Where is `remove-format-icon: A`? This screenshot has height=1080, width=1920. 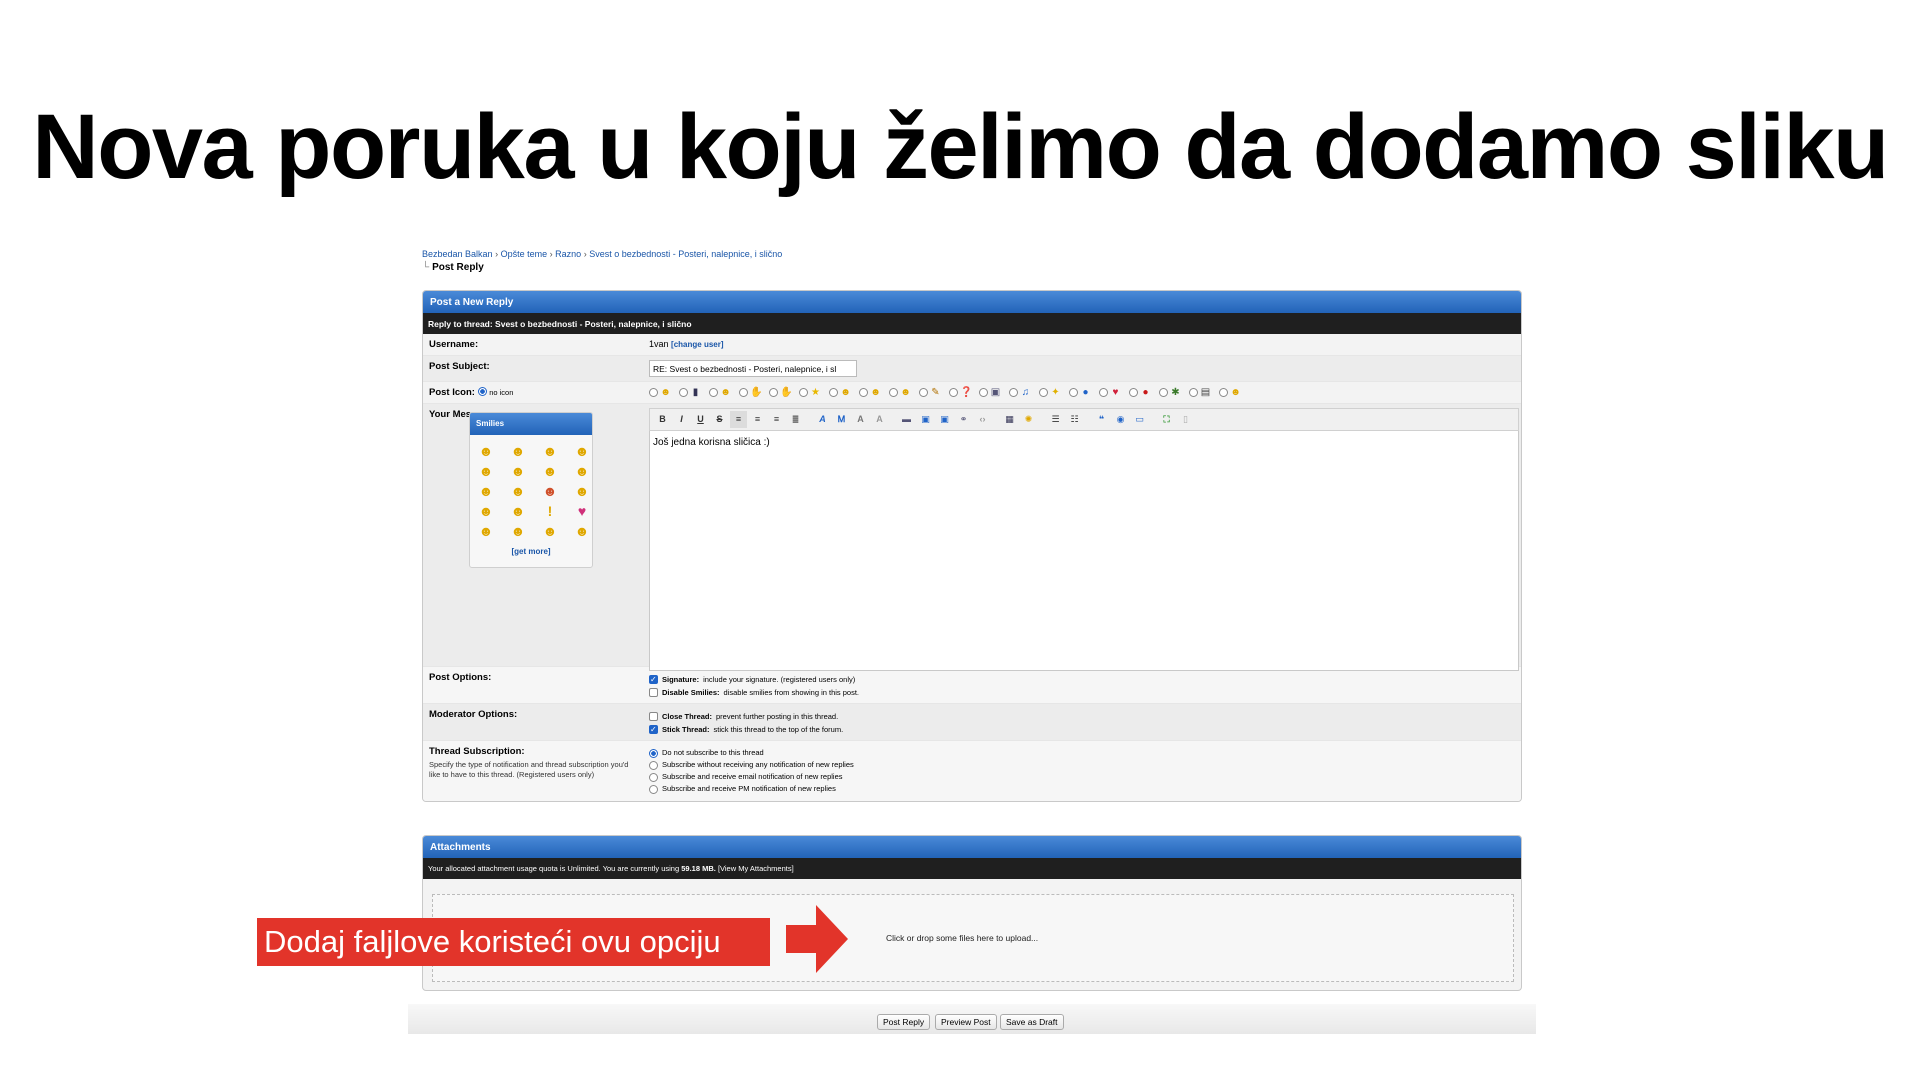
remove-format-icon: A is located at coordinates (879, 419).